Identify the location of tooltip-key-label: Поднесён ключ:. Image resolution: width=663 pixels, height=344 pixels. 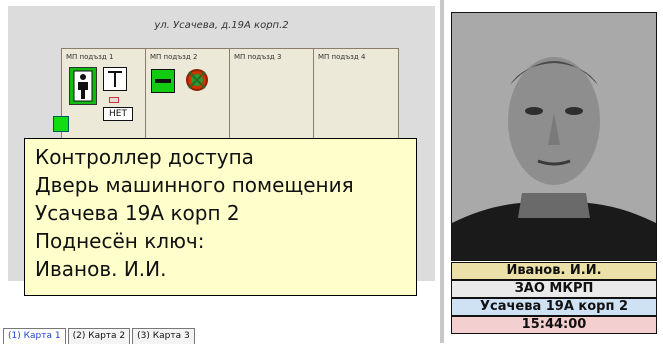
(120, 241).